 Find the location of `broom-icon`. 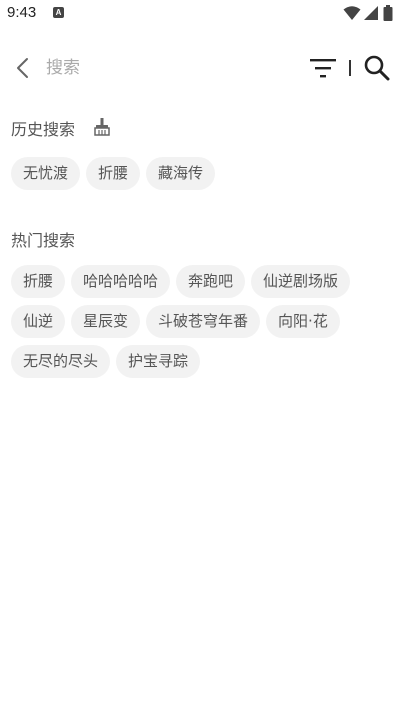

broom-icon is located at coordinates (102, 127).